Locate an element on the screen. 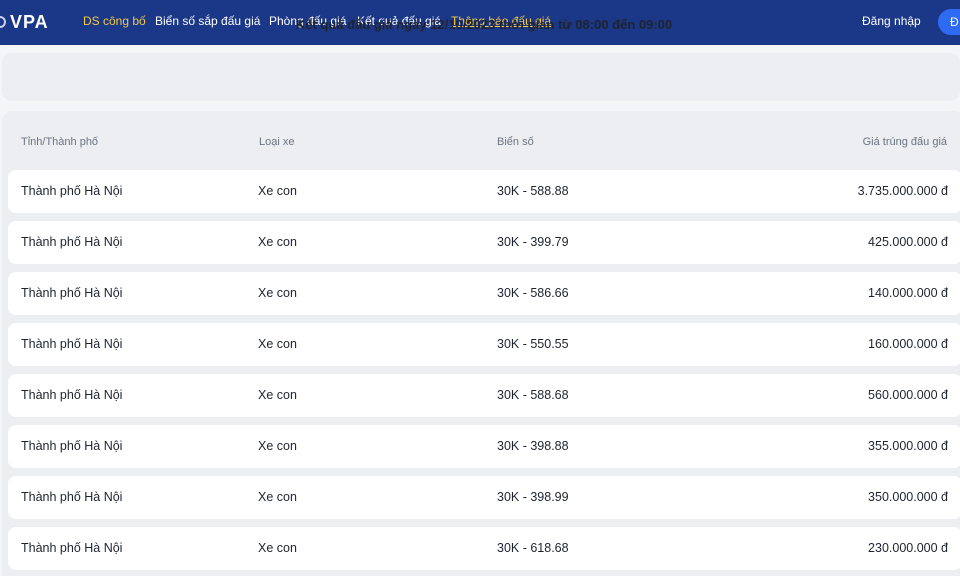  cell-plate: 30K - 588.68 is located at coordinates (533, 395).